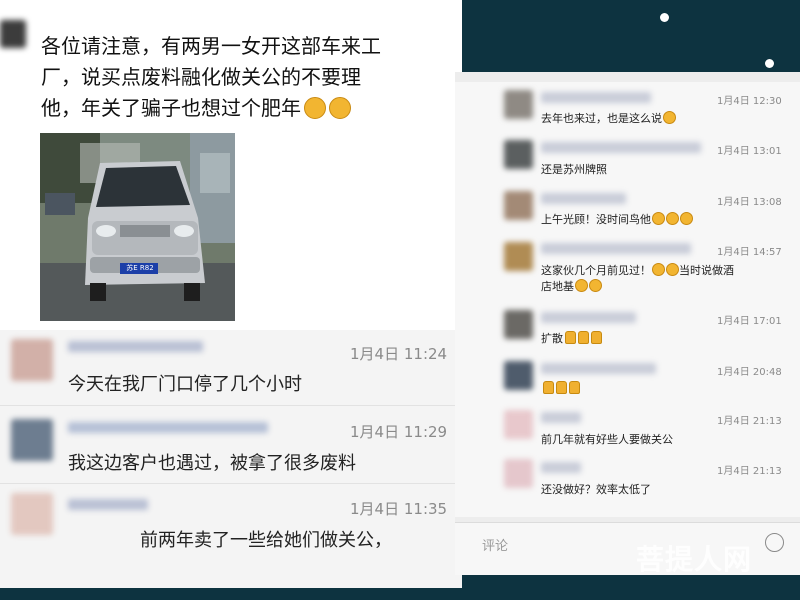  What do you see at coordinates (399, 509) in the screenshot?
I see `comment-time: 1月4日 11:35` at bounding box center [399, 509].